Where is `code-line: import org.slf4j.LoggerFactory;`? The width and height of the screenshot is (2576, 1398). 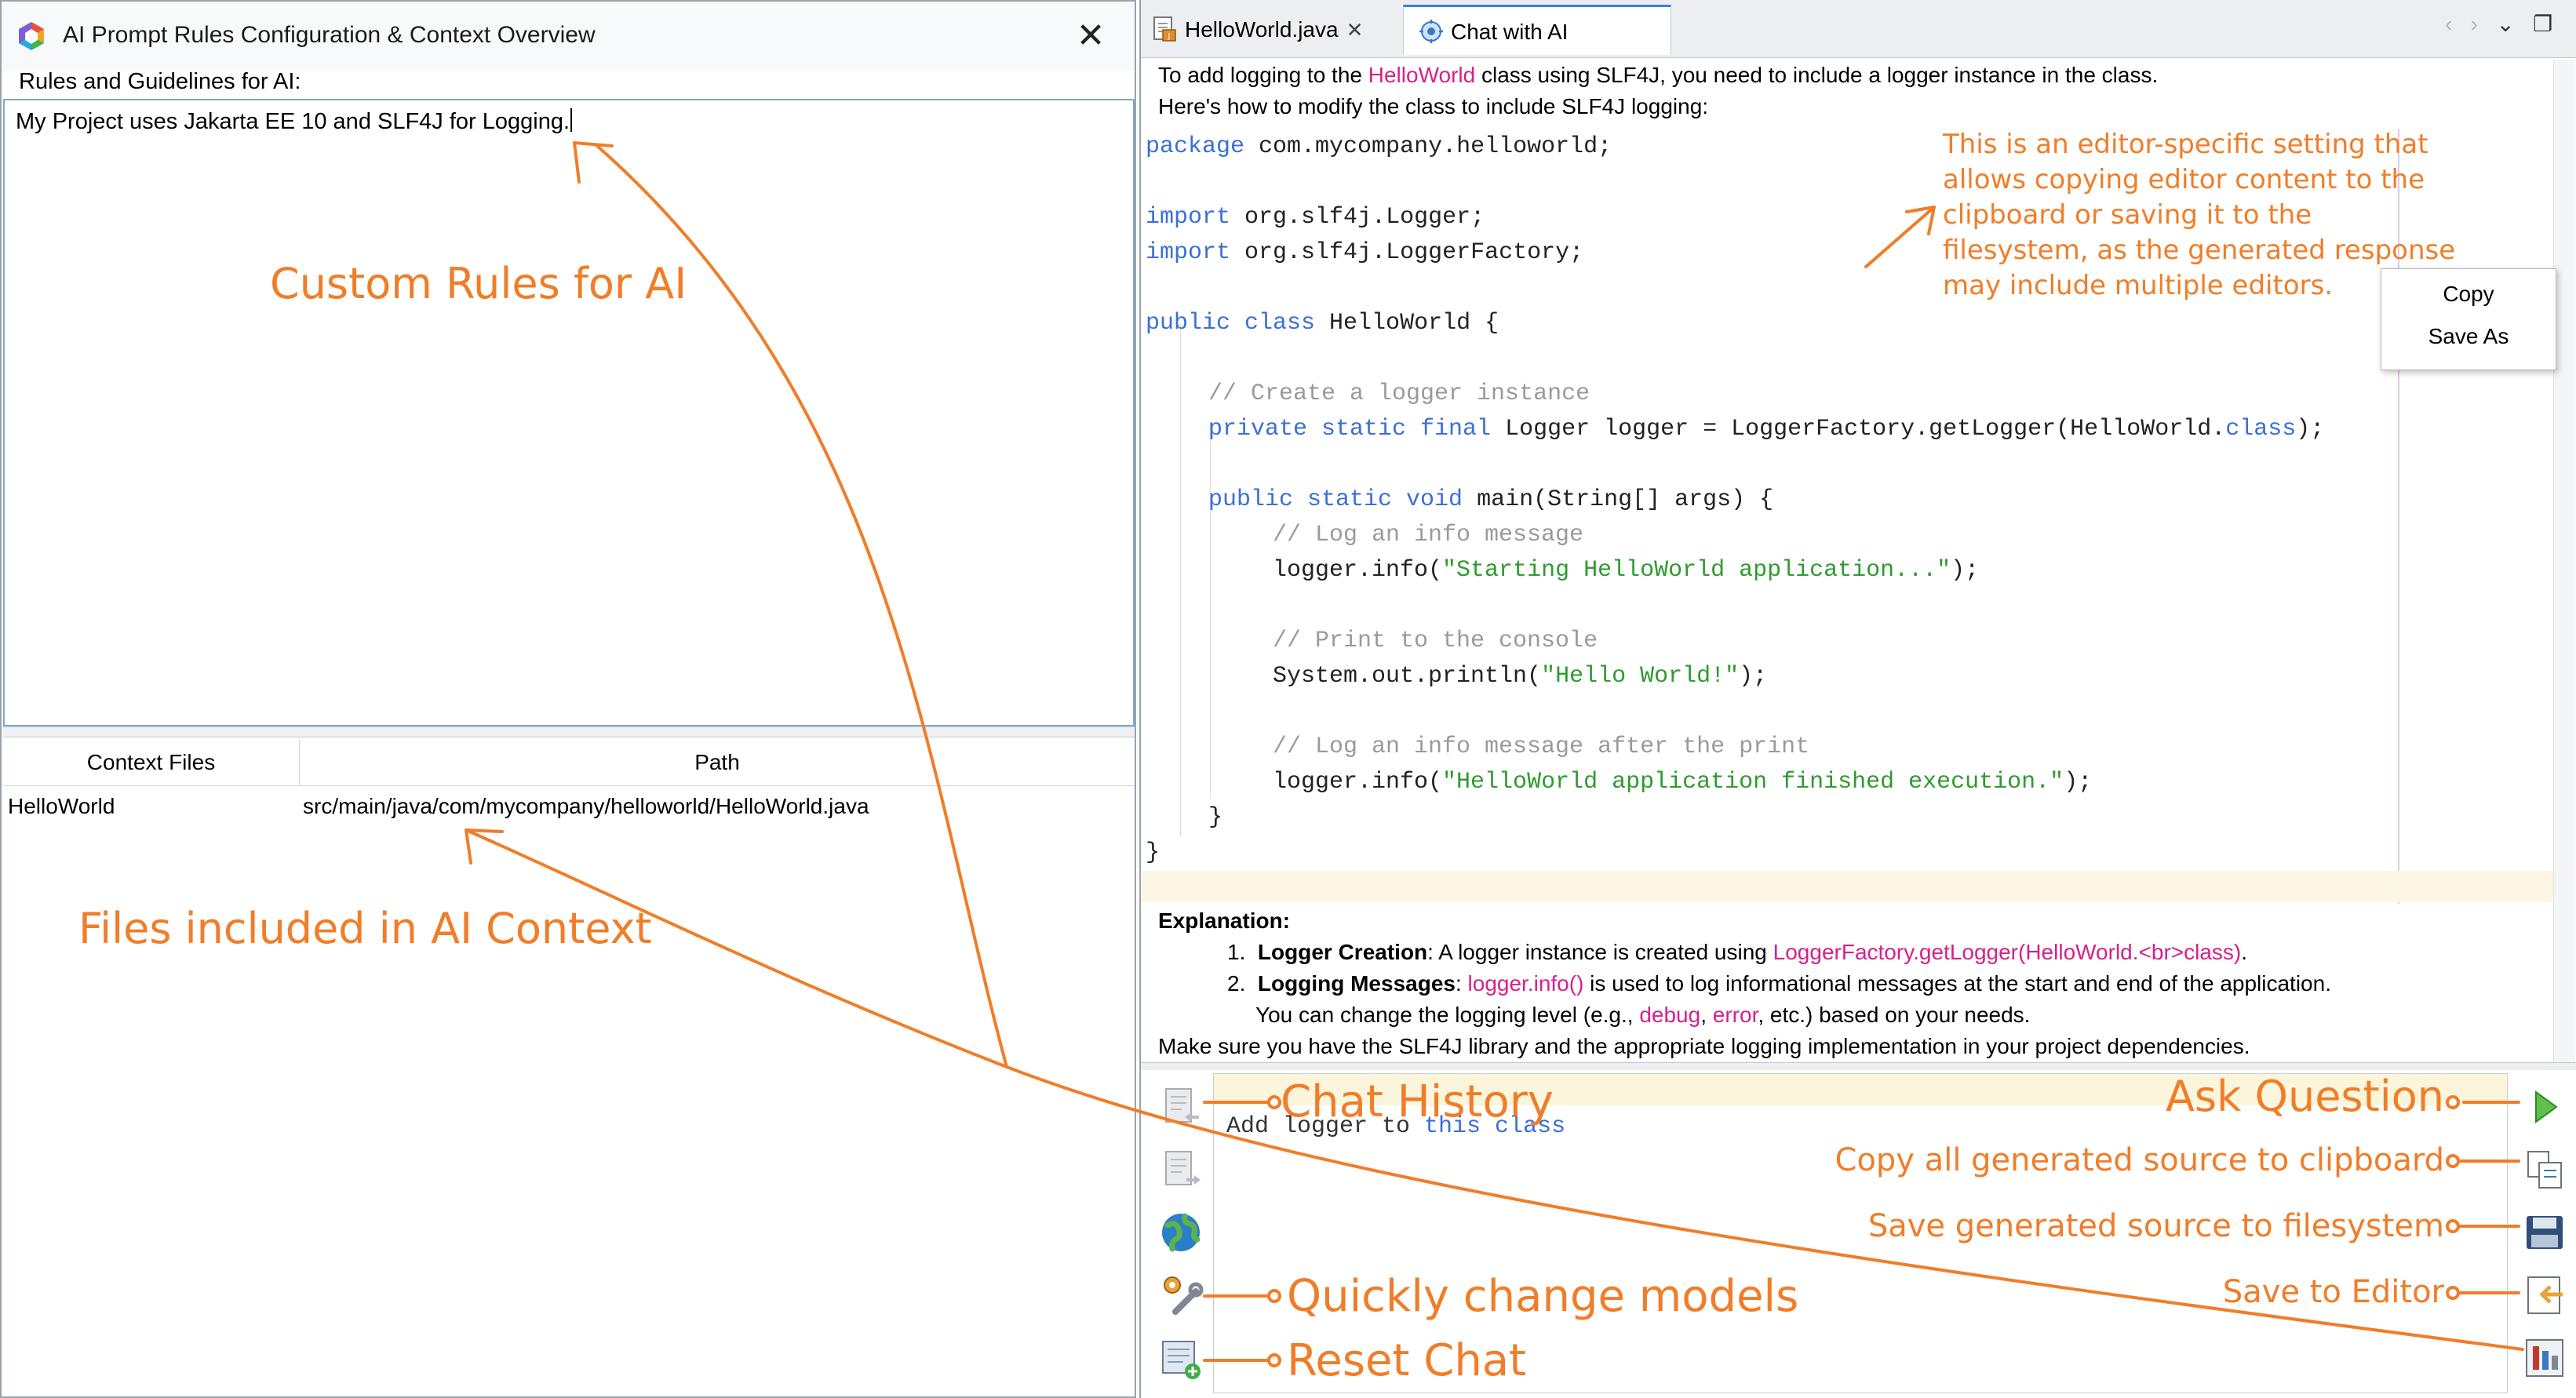
code-line: import org.slf4j.LoggerFactory; is located at coordinates (1364, 252).